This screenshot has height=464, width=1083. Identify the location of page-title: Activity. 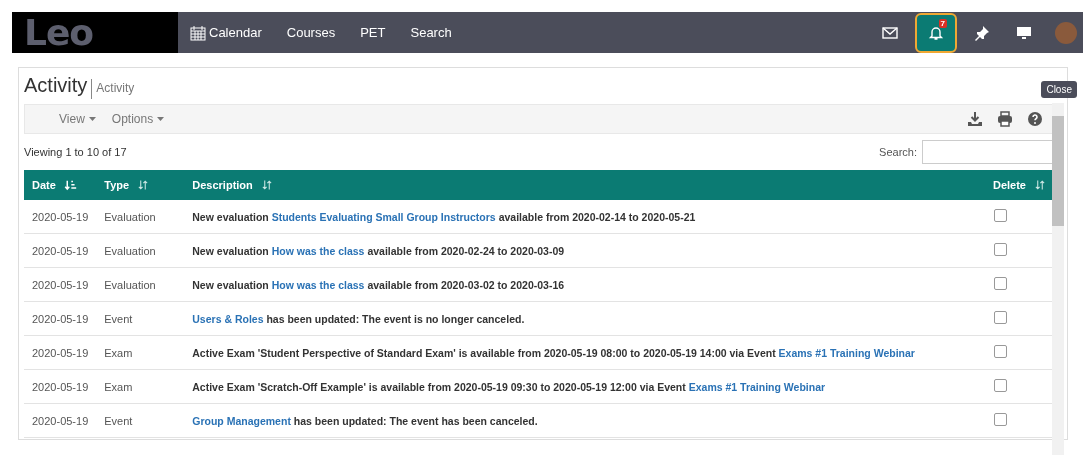
(56, 85).